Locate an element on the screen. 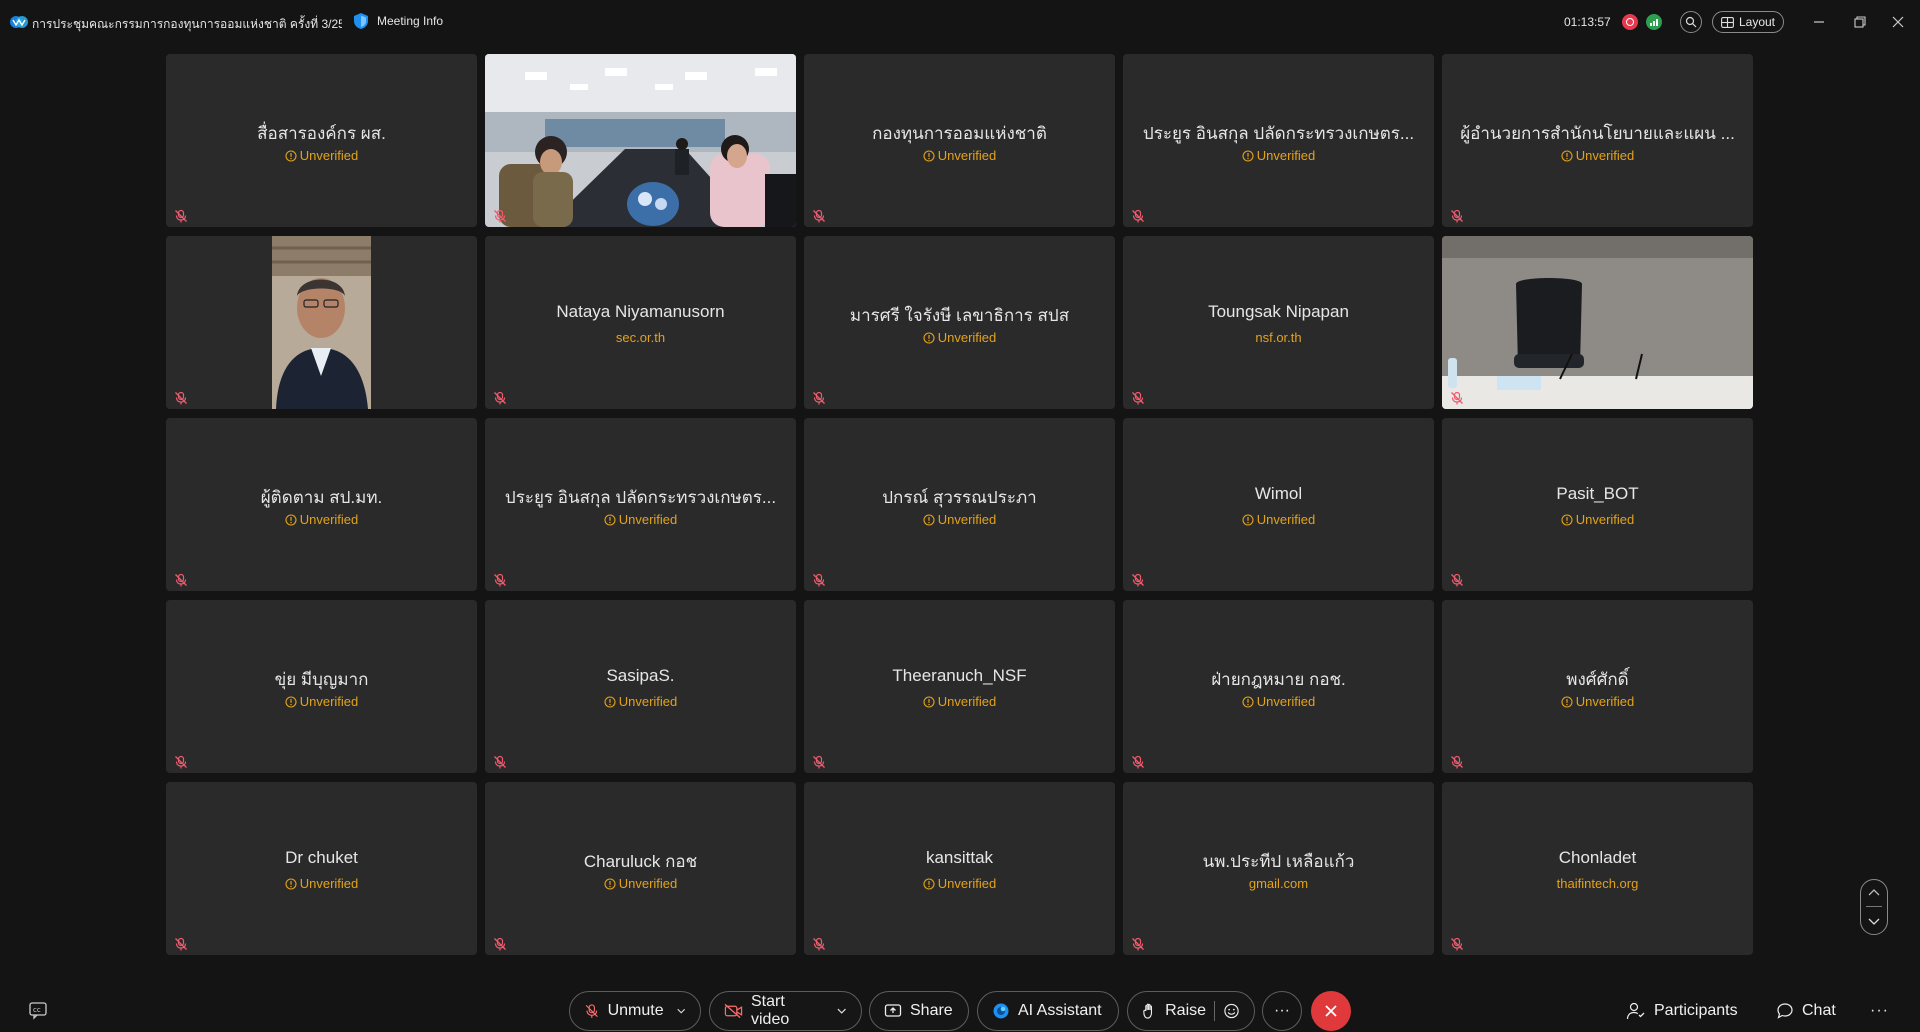 The height and width of the screenshot is (1032, 1920). participant-tile: Wimol Unverified is located at coordinates (1278, 504).